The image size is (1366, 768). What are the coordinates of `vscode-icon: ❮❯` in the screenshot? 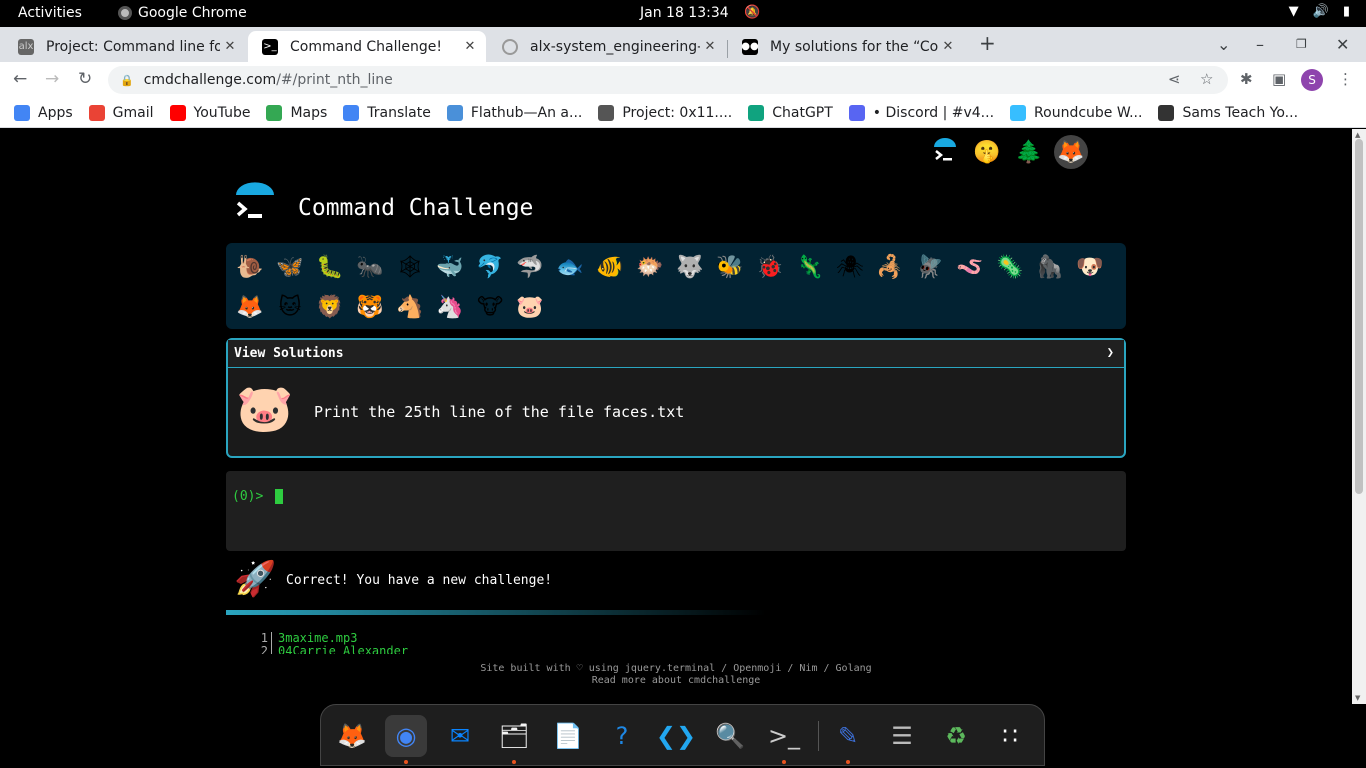 It's located at (676, 736).